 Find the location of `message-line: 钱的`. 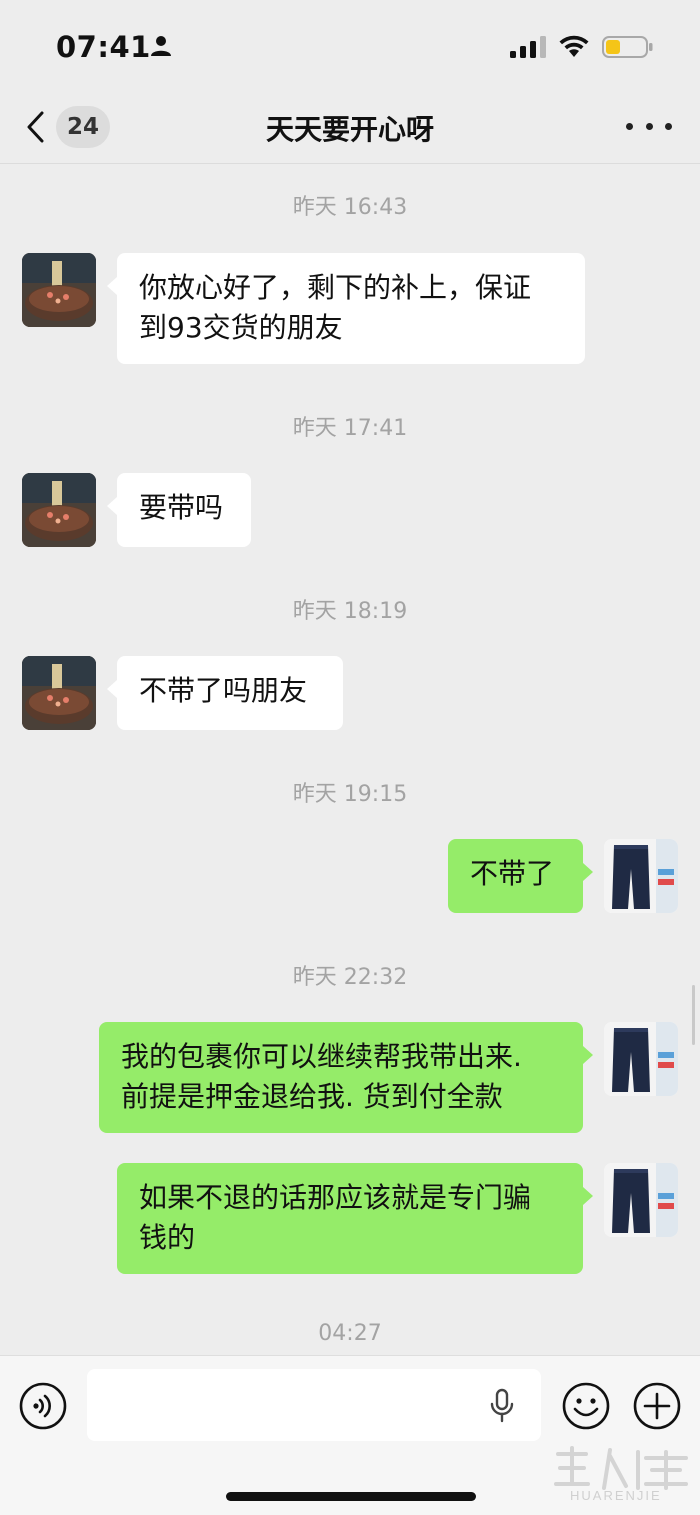

message-line: 钱的 is located at coordinates (167, 1237).